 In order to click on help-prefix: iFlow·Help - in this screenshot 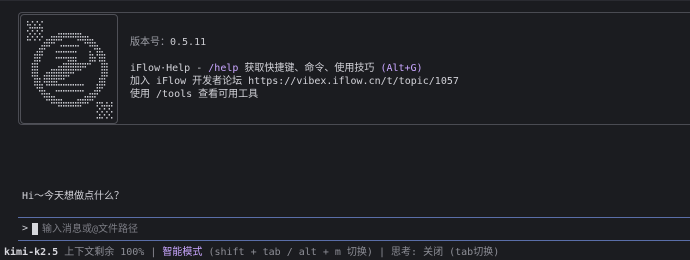, I will do `click(169, 68)`.